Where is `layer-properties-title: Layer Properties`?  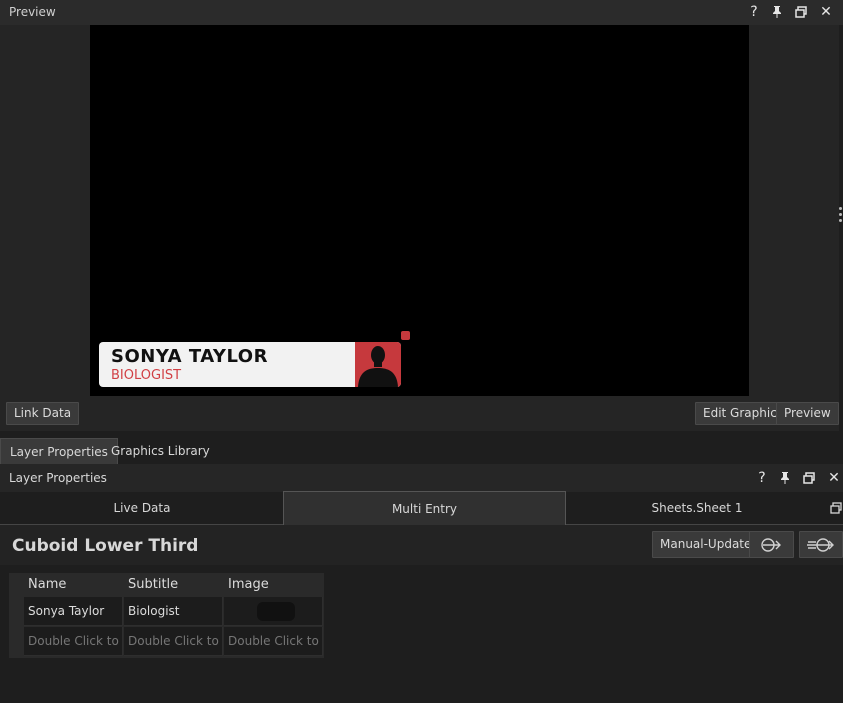 layer-properties-title: Layer Properties is located at coordinates (58, 478).